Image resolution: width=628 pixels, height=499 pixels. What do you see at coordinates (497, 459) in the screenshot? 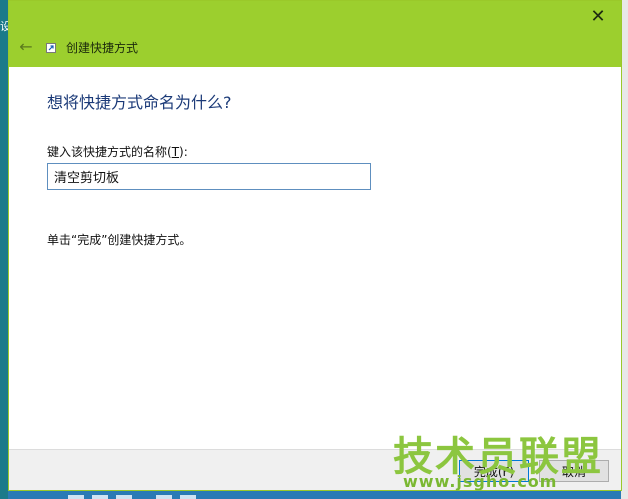
I see `site-watermark: 技术员联盟 www.jsgho.com` at bounding box center [497, 459].